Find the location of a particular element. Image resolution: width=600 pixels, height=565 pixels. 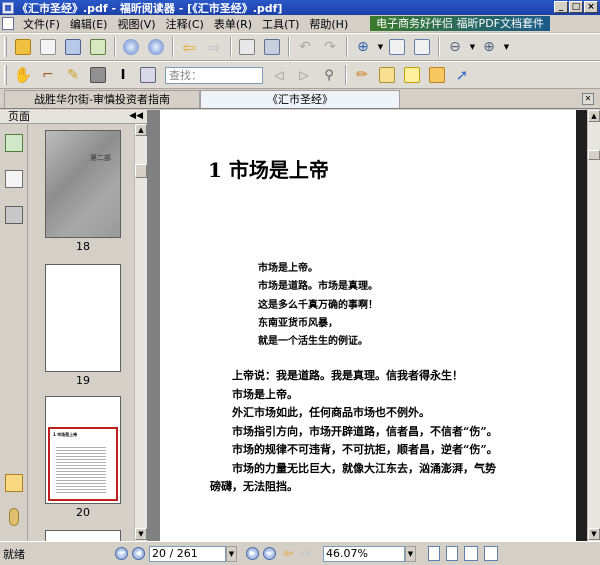

collapse-panel-icon: ◀◀ is located at coordinates (136, 116).